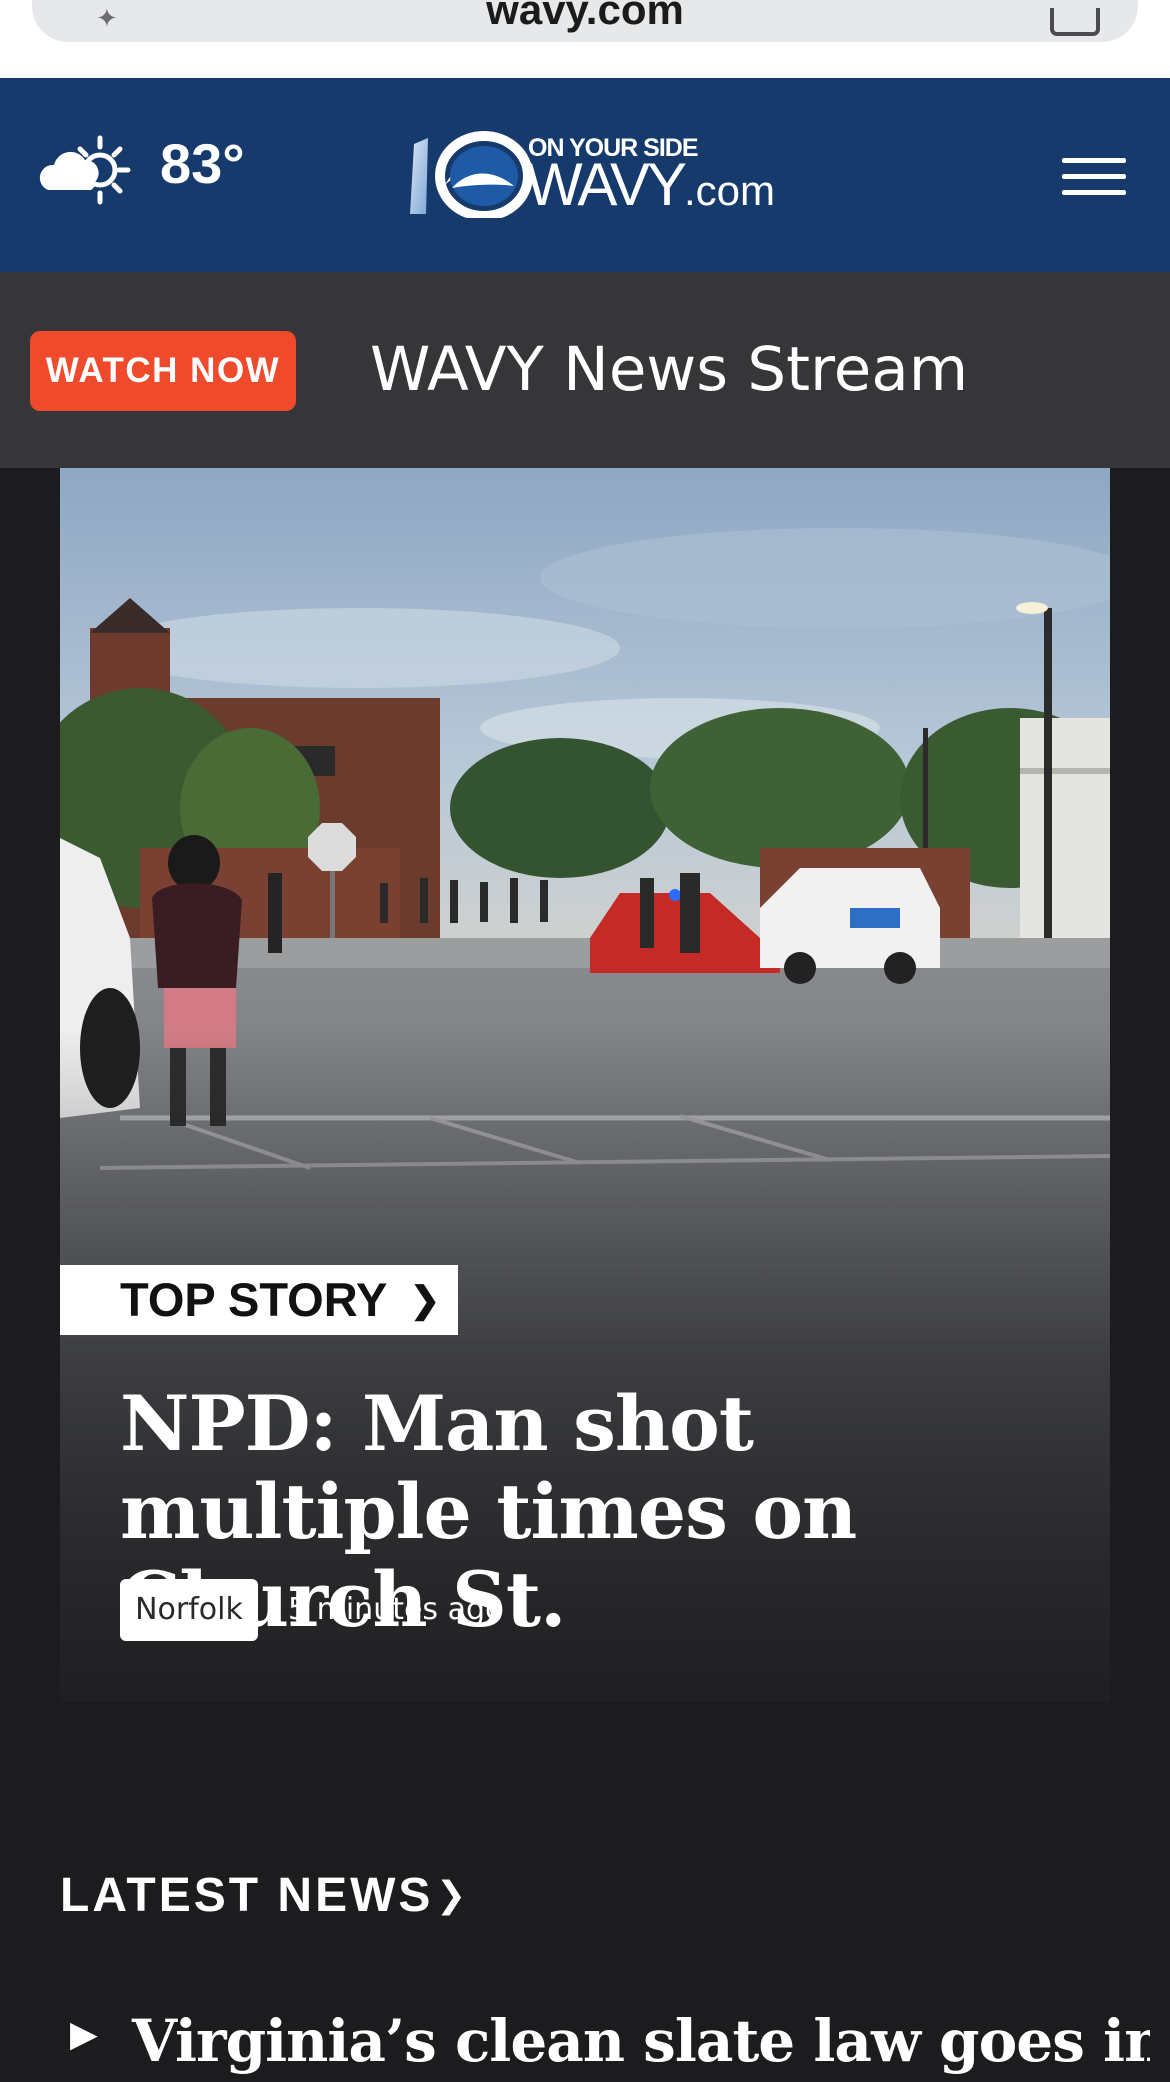 This screenshot has height=2082, width=1170. Describe the element at coordinates (585, 17) in the screenshot. I see `url-text: wavy.com` at that location.